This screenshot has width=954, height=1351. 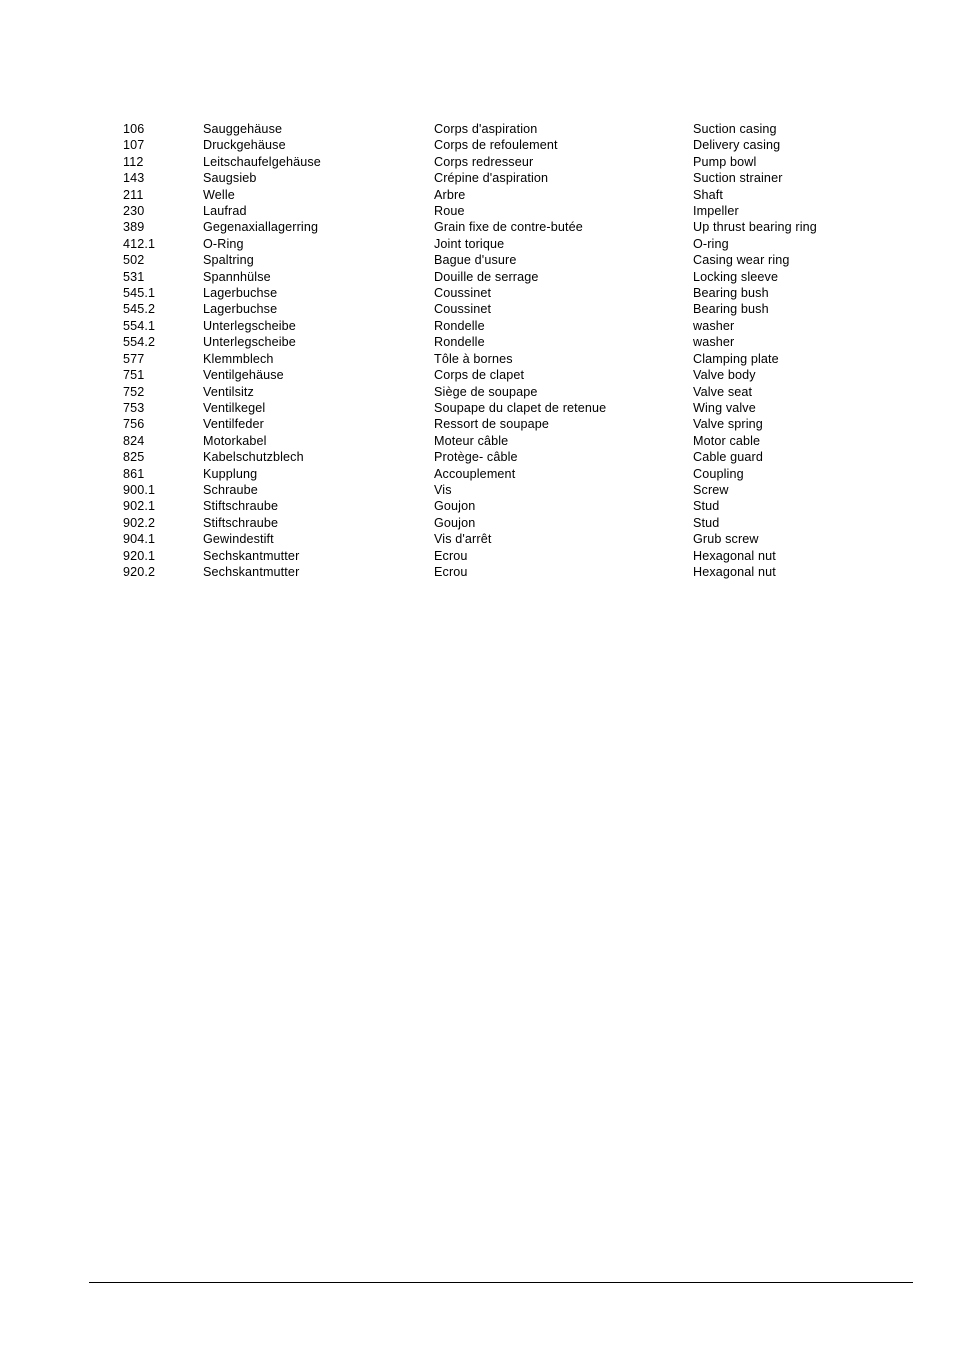 I want to click on table-row: 824 Motorkabel Moteur câble Motor cable, so click(x=523, y=441).